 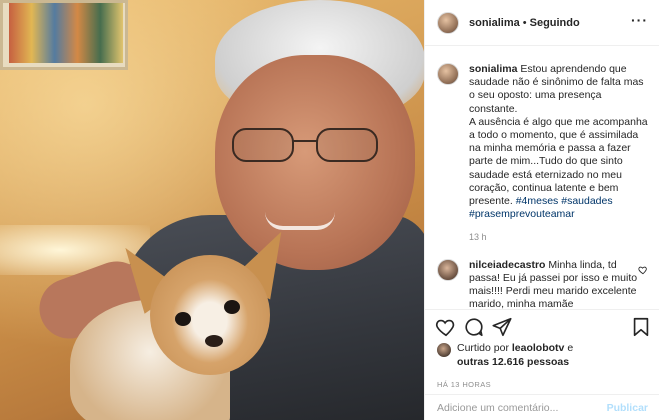 I want to click on action-icons-row, so click(x=542, y=329).